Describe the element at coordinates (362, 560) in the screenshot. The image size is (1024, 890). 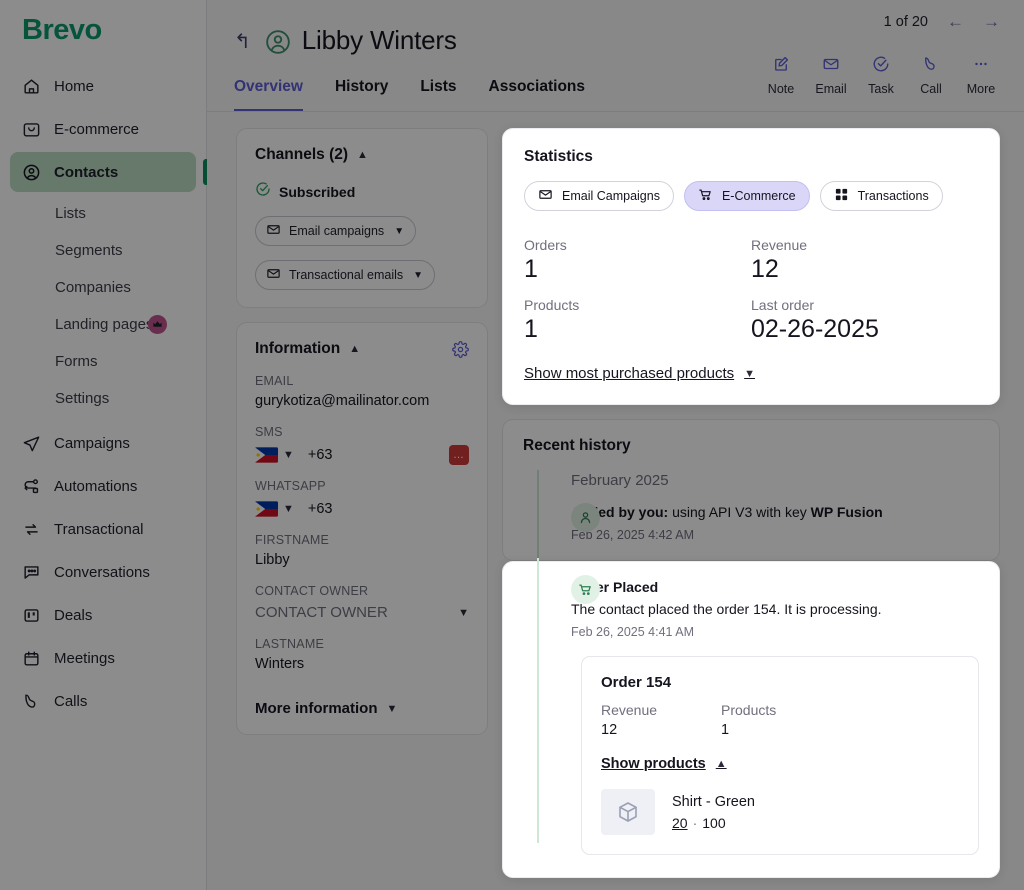
I see `field-value-firstname: Libby` at that location.